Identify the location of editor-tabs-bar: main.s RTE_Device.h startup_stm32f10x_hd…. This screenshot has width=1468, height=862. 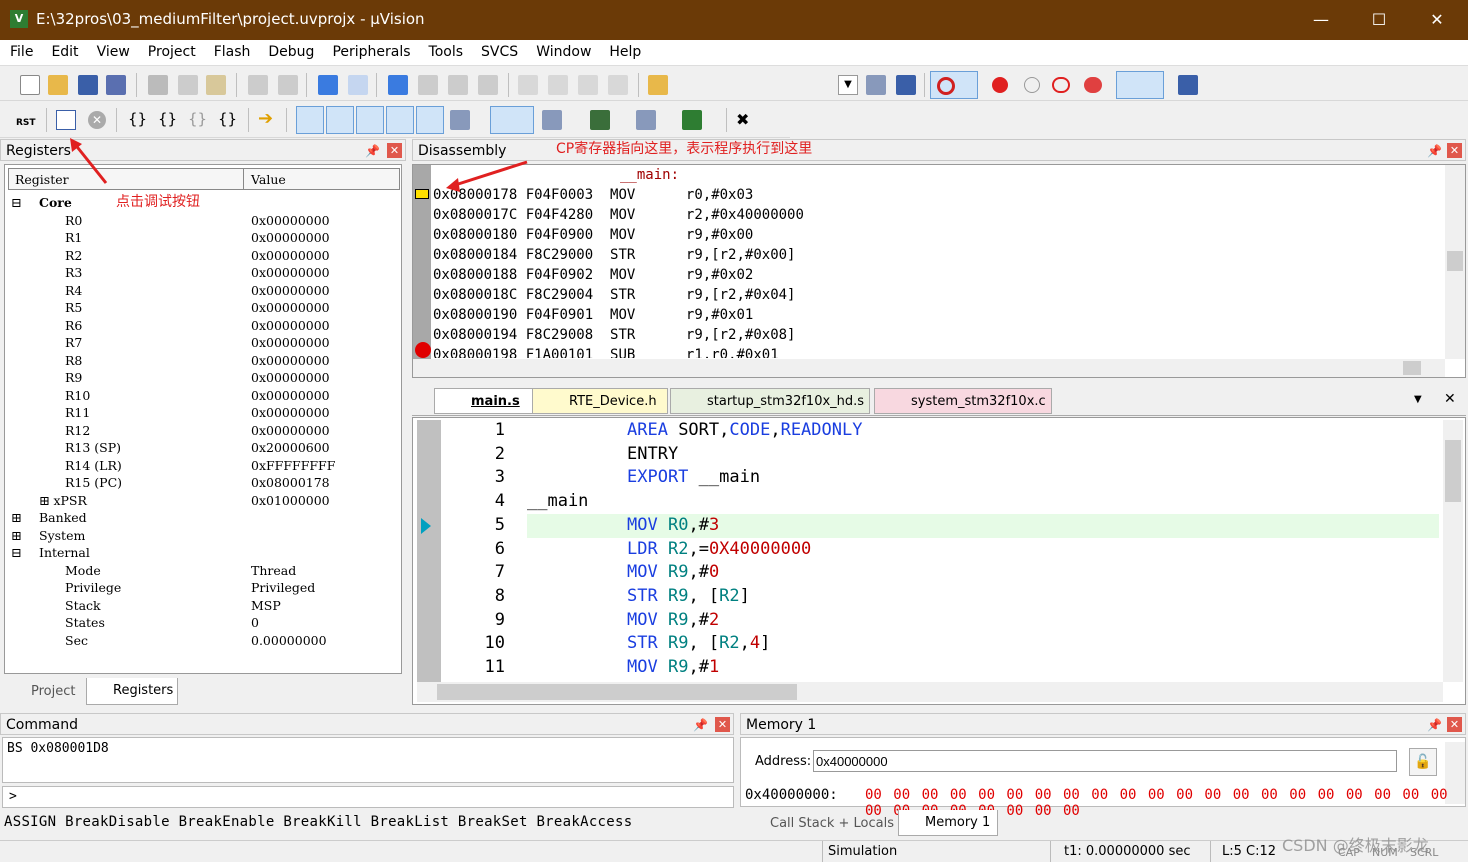
(939, 401).